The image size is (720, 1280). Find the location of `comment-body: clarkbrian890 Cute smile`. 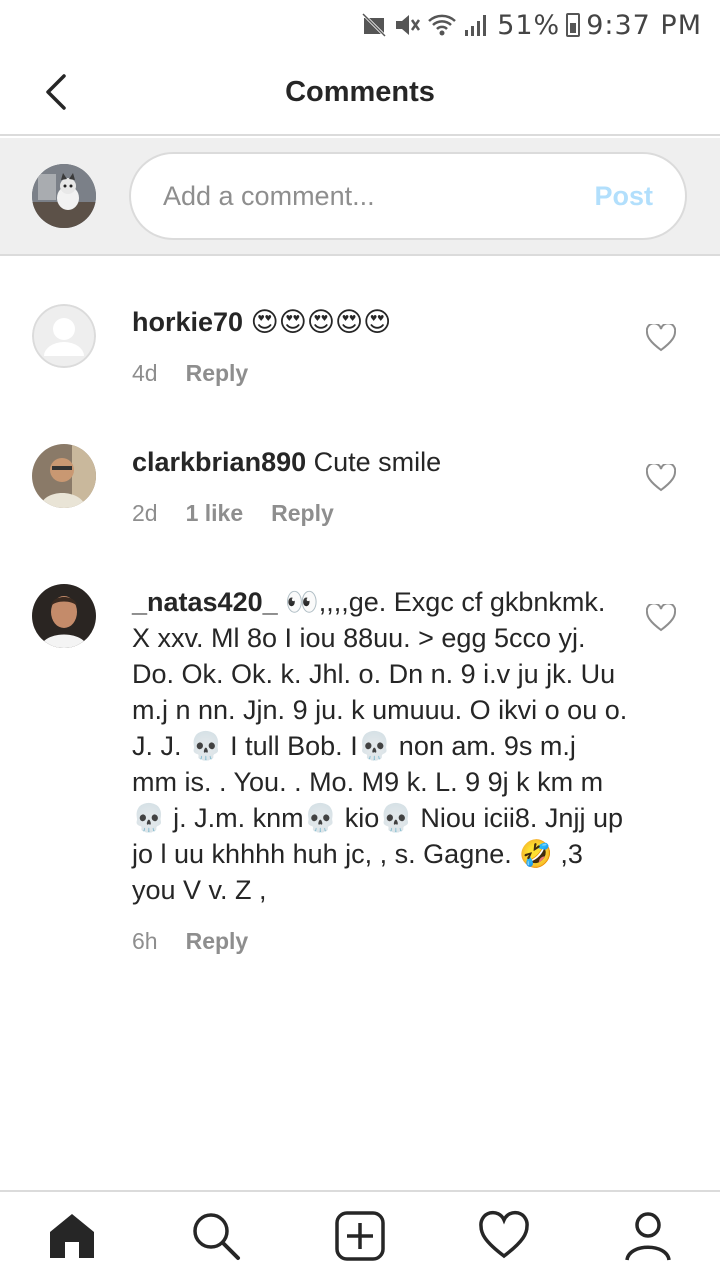

comment-body: clarkbrian890 Cute smile is located at coordinates (380, 450).